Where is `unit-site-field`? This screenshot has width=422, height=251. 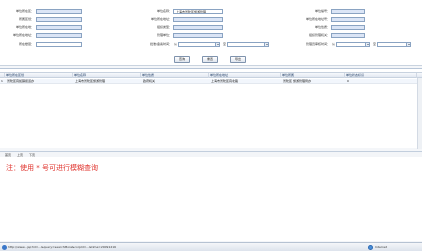
unit-site-field is located at coordinates (59, 35).